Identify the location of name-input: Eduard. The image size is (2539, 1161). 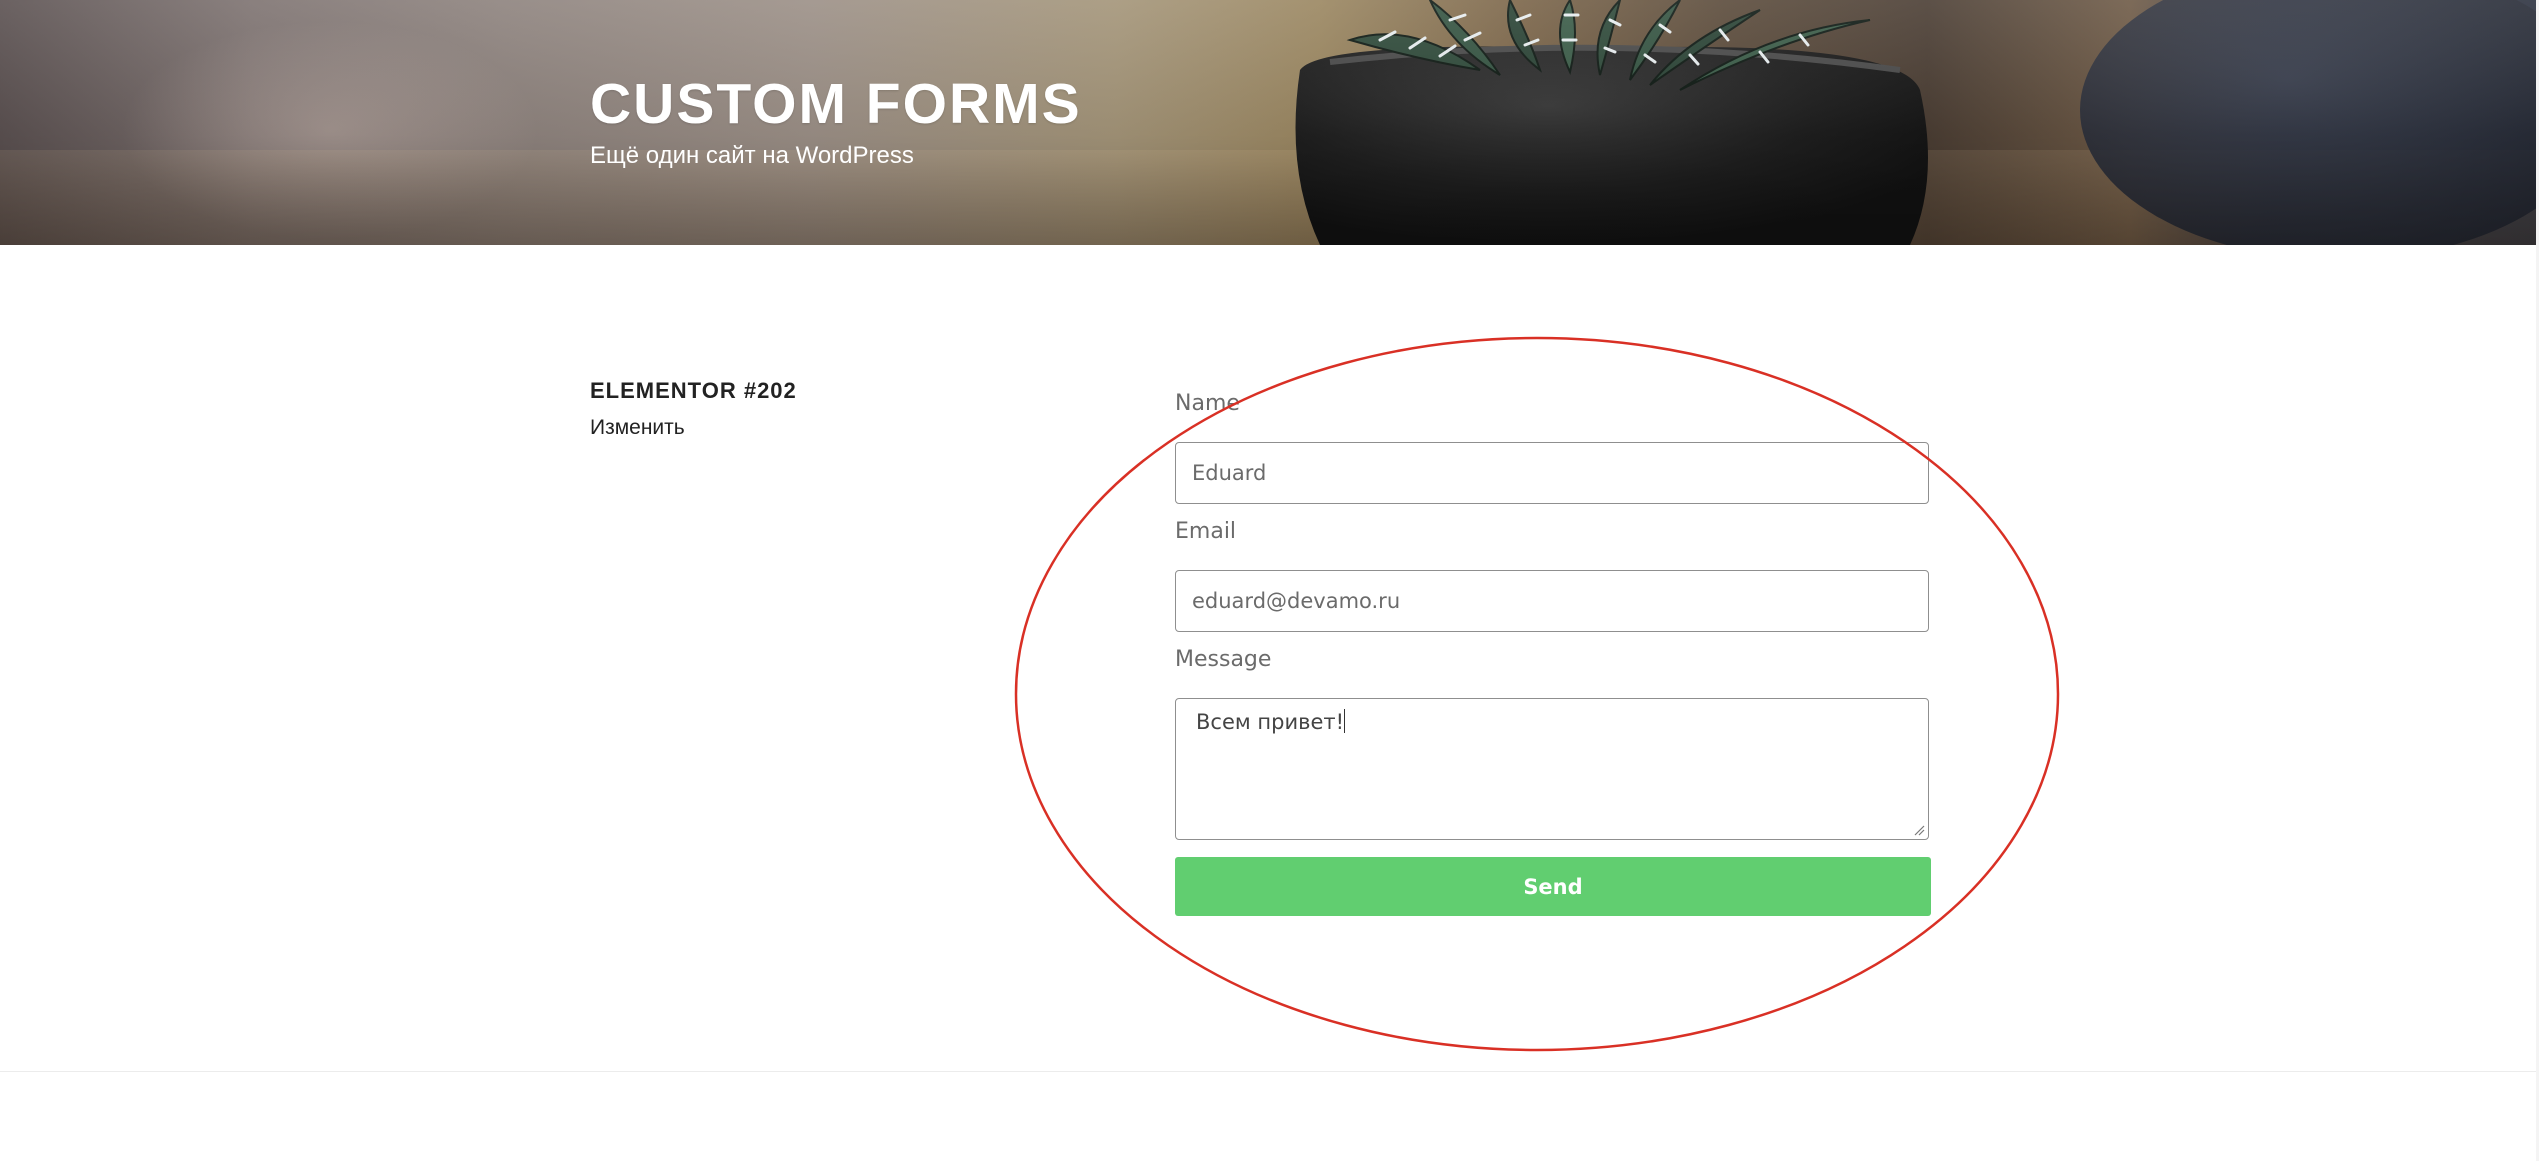
(1552, 473).